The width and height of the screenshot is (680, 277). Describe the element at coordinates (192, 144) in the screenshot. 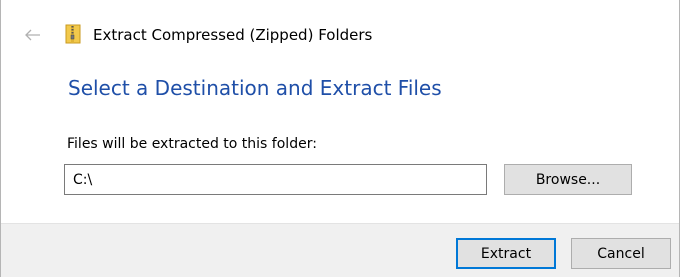

I see `destination-label: Files will be extracted to this folder:` at that location.